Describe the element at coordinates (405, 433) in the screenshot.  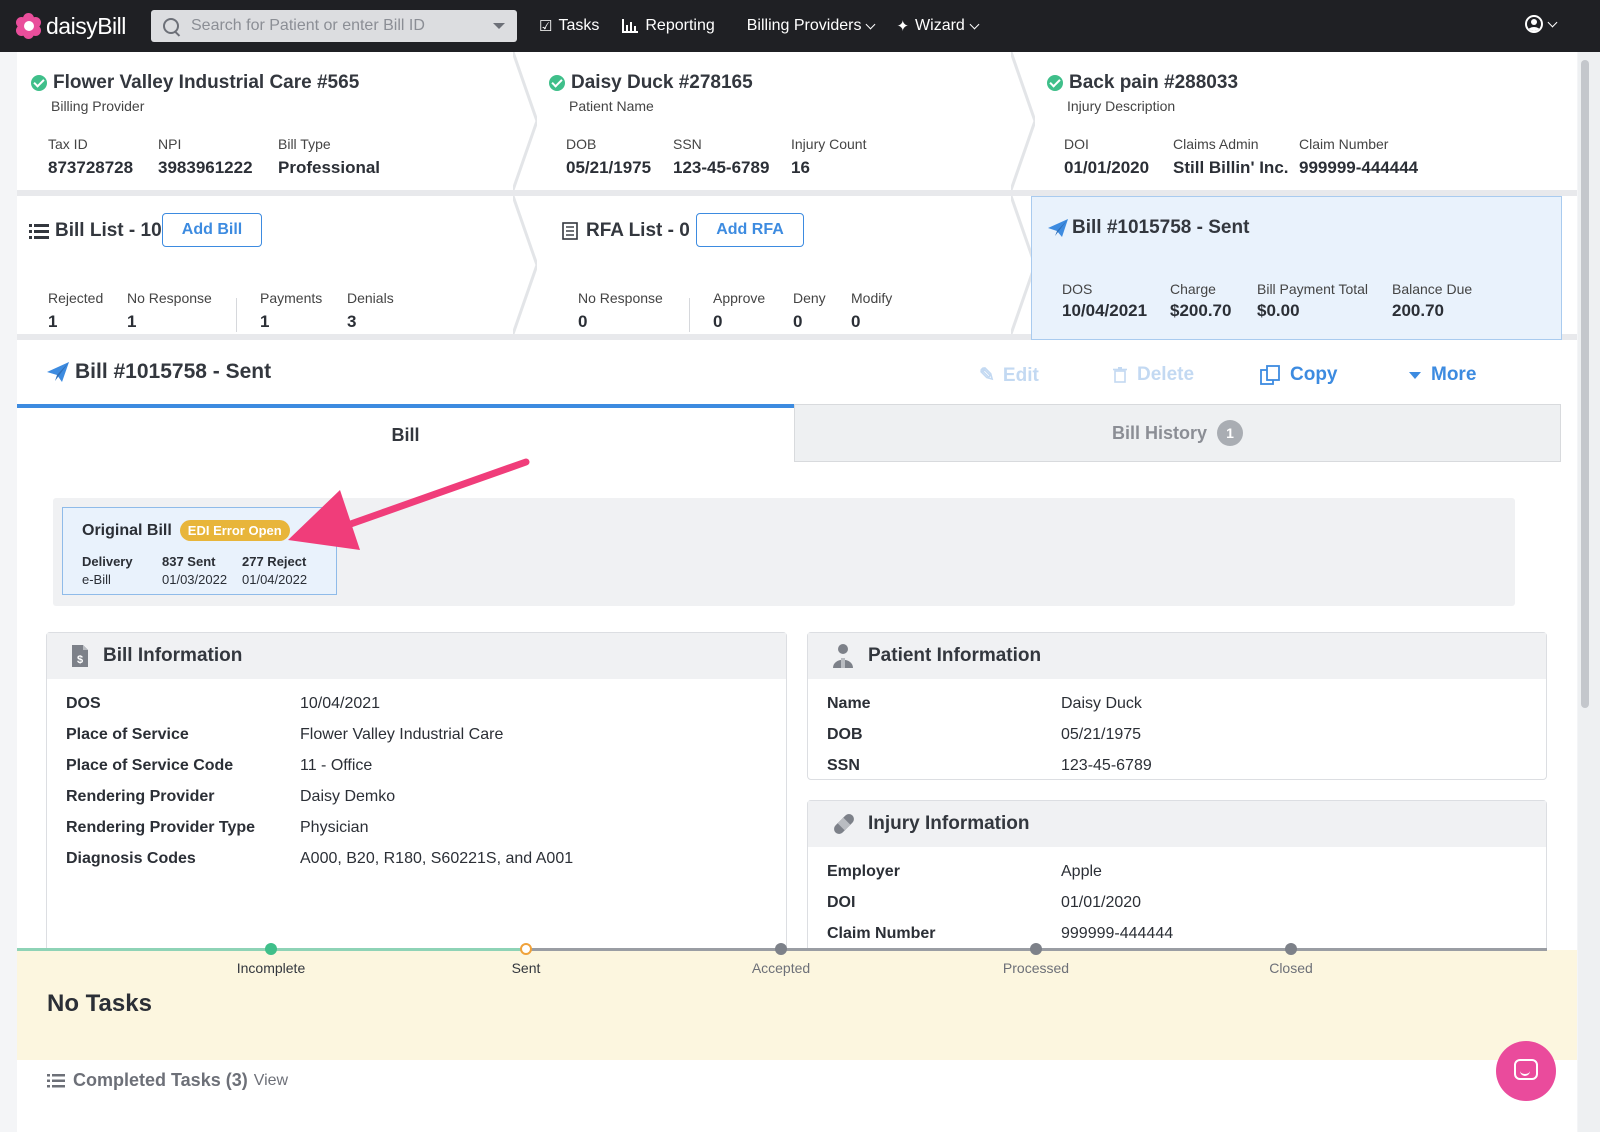
I see `tab-bill: Bill` at that location.